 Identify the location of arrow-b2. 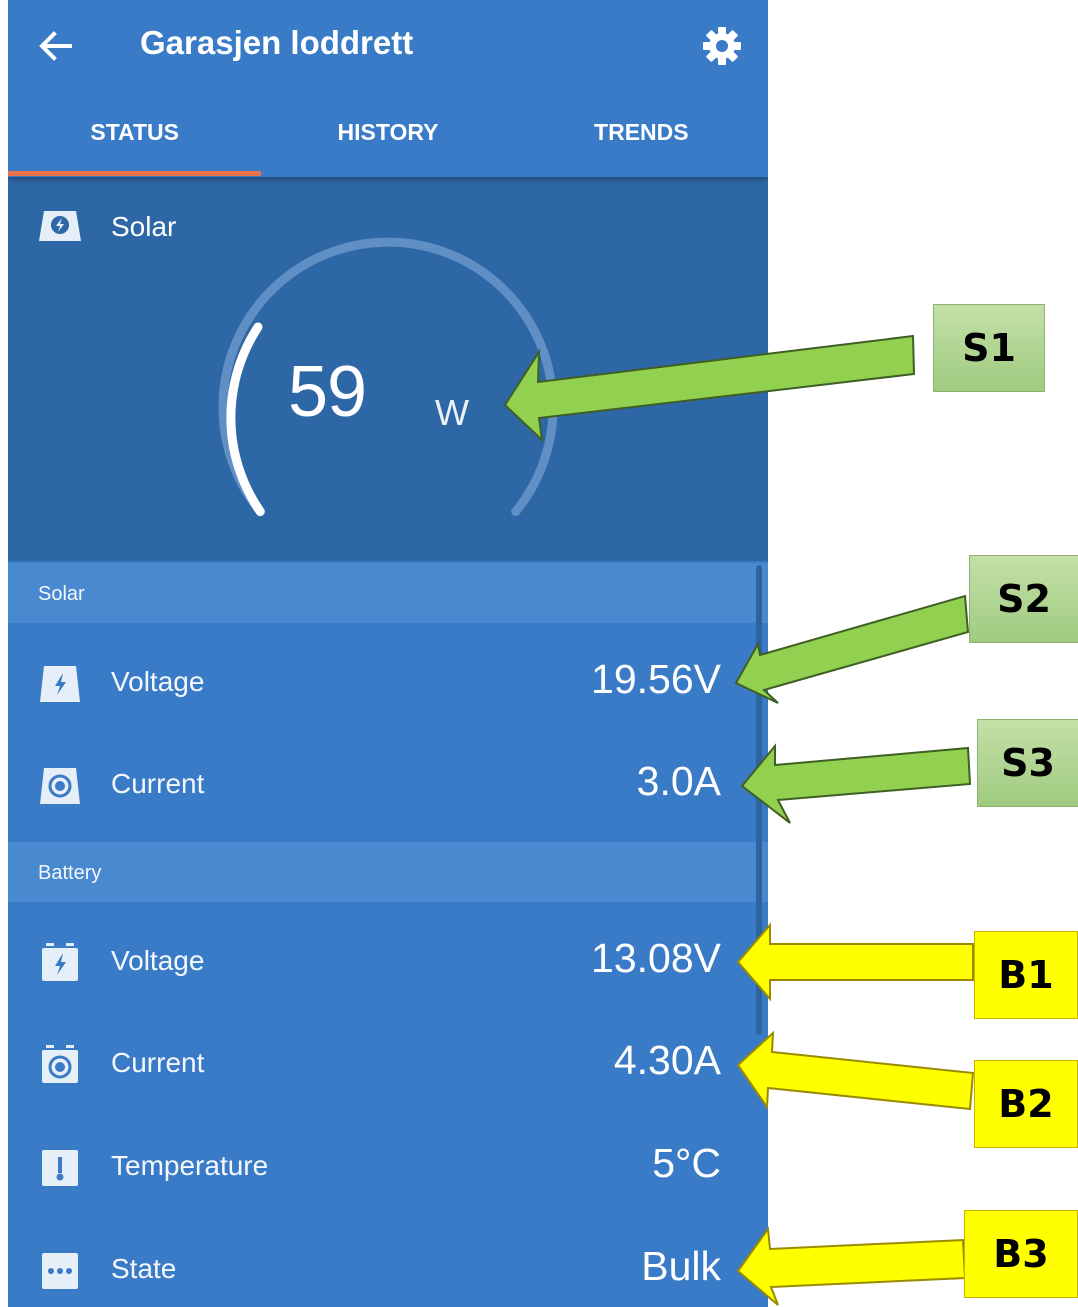
(855, 1070).